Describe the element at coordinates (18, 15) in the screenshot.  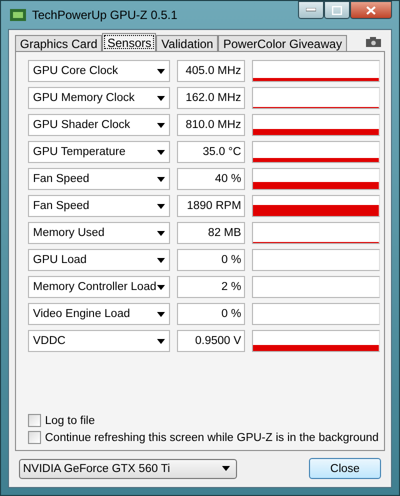
I see `app-icon` at that location.